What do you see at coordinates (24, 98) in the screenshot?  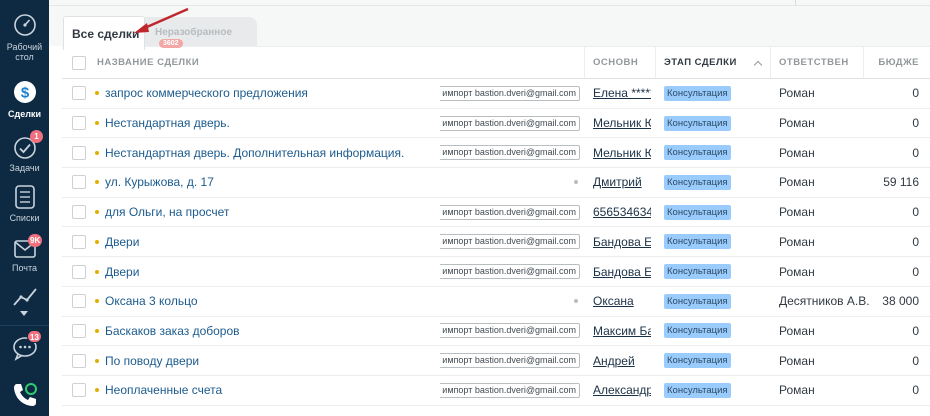 I see `nav-leads: $ Сделки` at bounding box center [24, 98].